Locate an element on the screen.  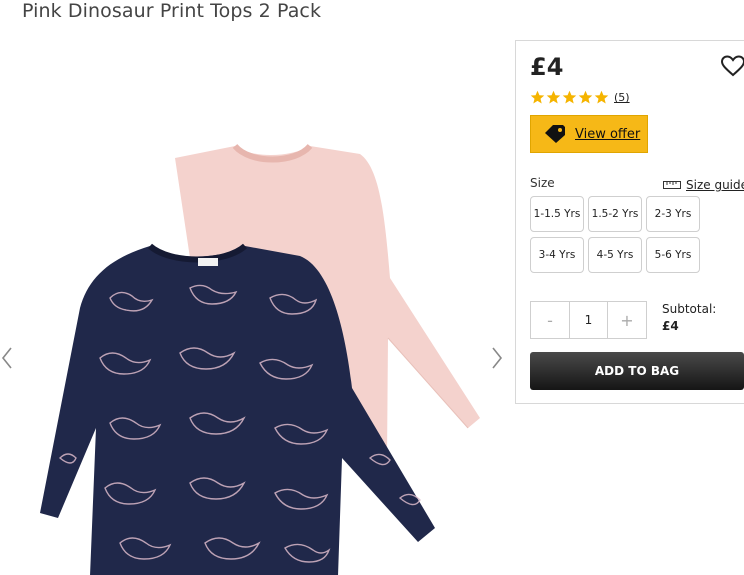
view-offer-label: View offer is located at coordinates (608, 134).